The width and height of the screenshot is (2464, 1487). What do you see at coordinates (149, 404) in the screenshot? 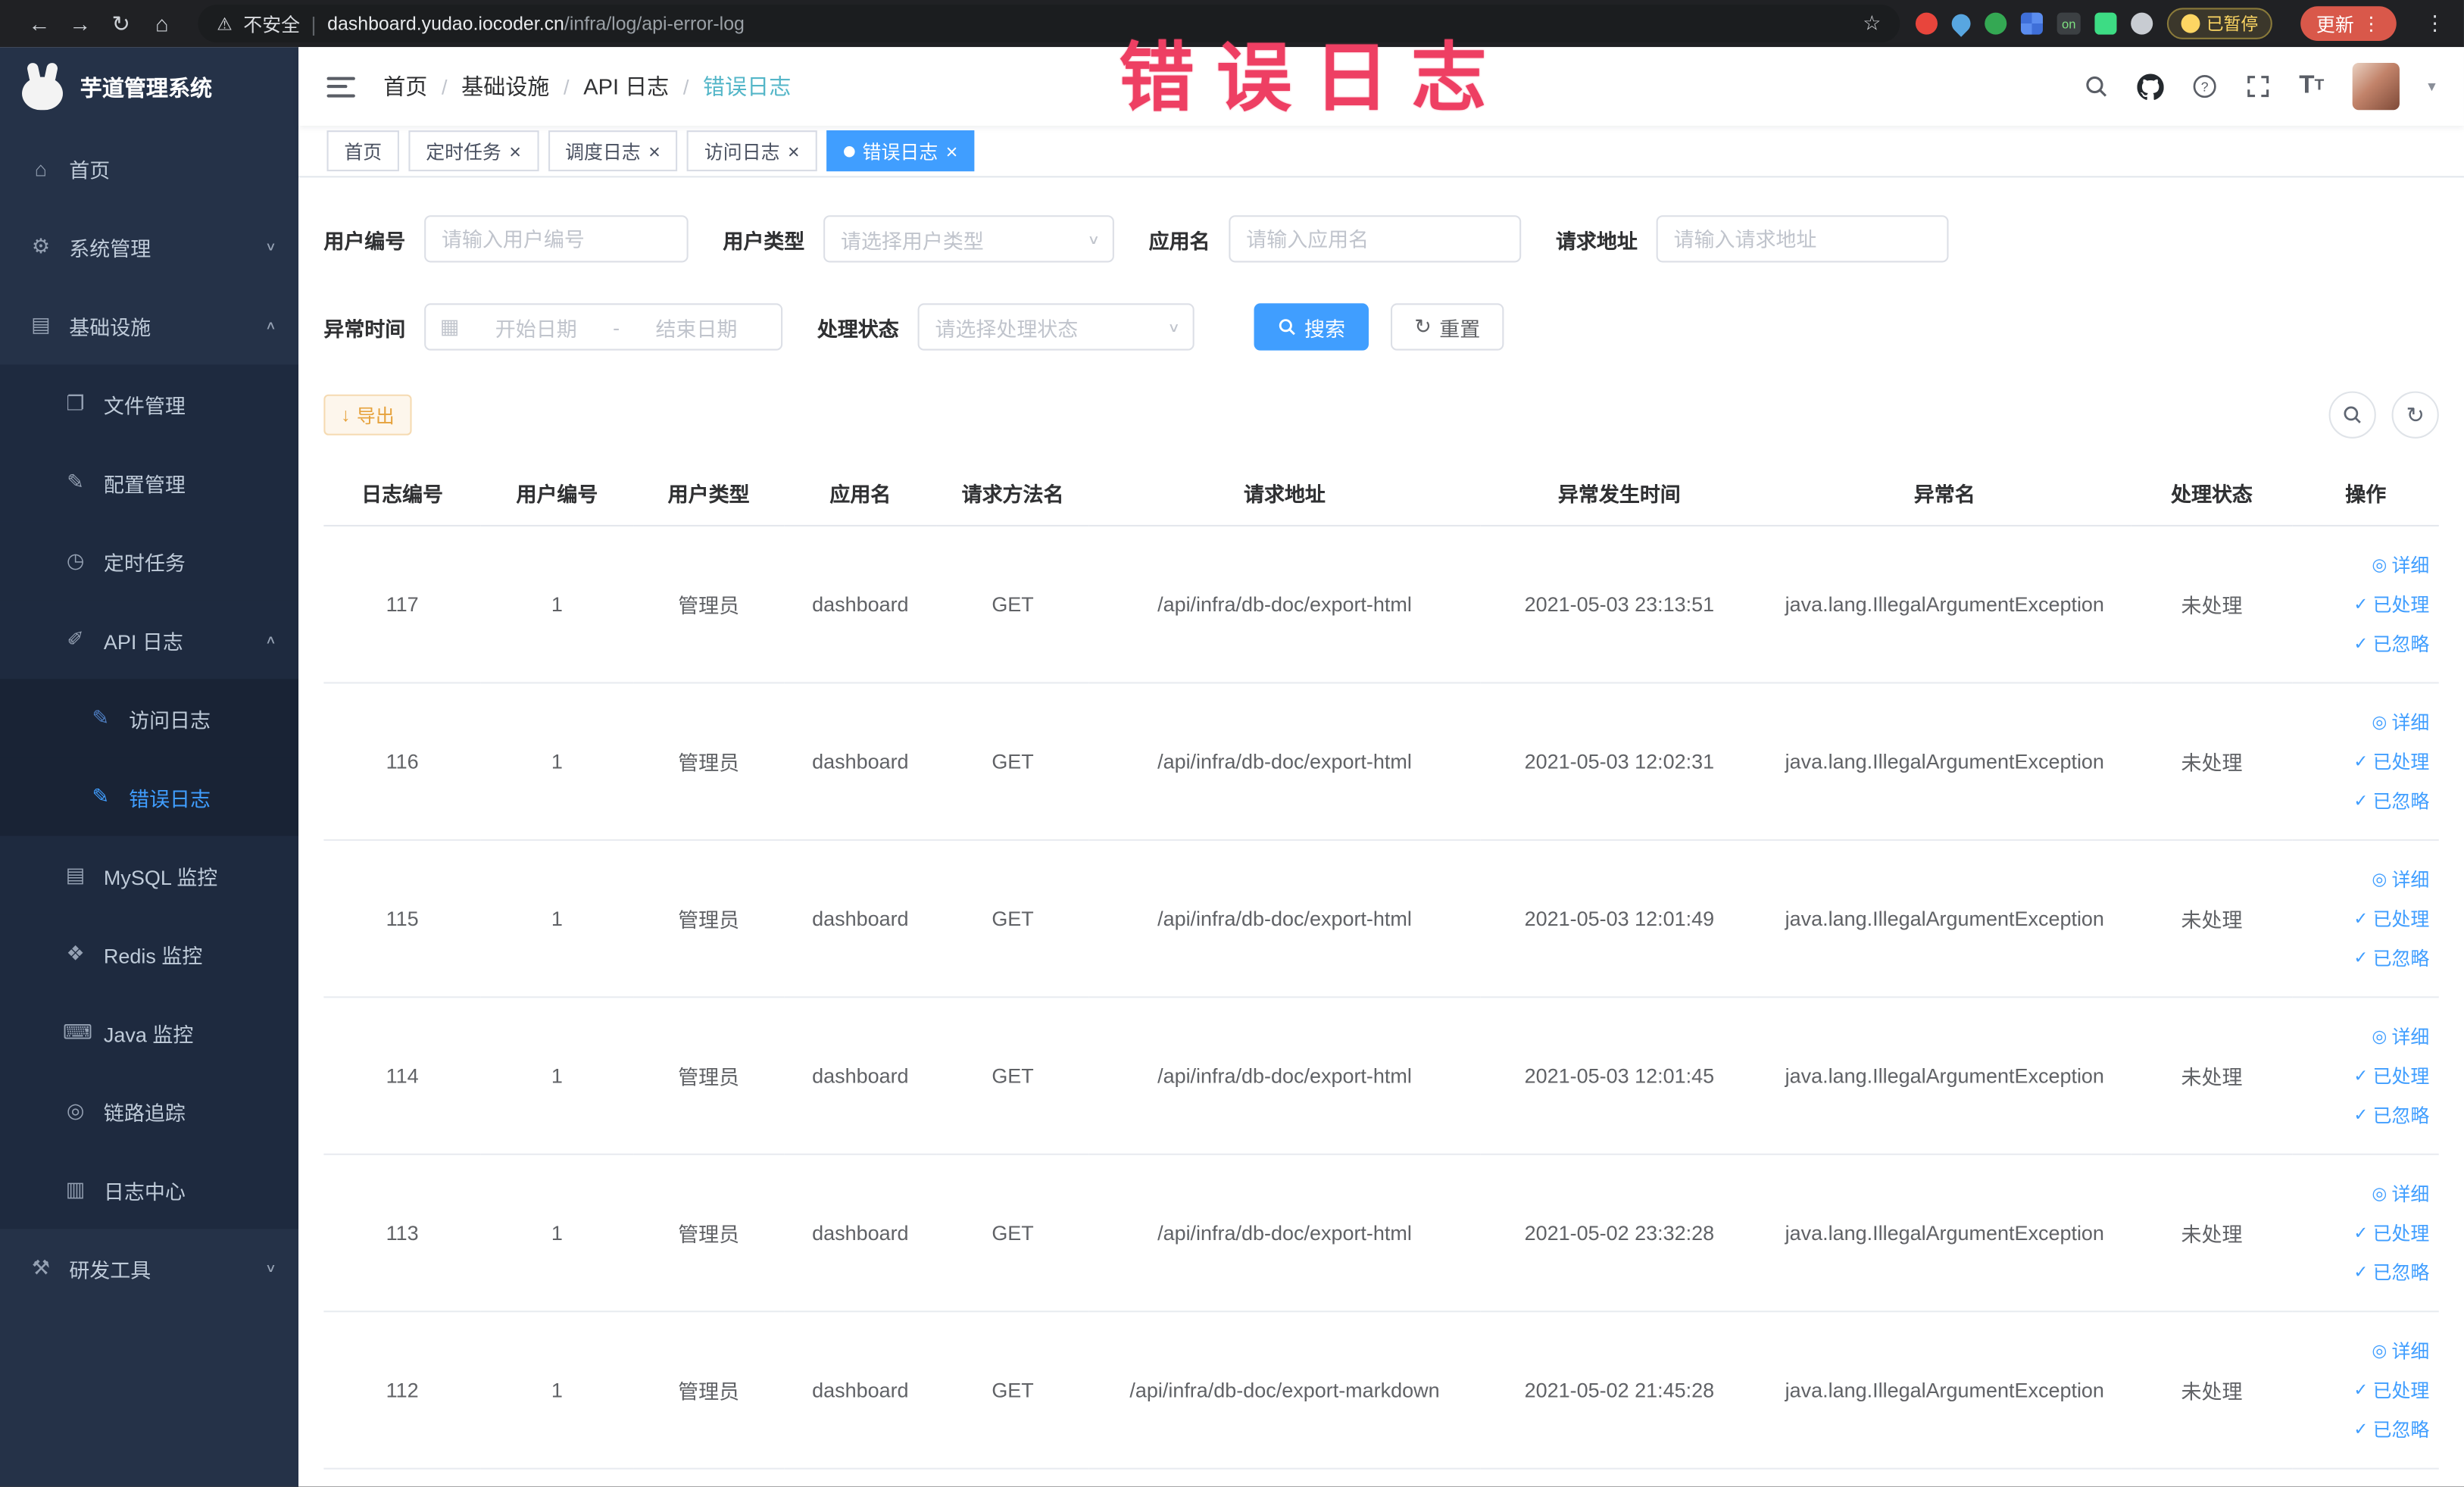
I see `sidebar-item-file: ❐ 文件管理` at bounding box center [149, 404].